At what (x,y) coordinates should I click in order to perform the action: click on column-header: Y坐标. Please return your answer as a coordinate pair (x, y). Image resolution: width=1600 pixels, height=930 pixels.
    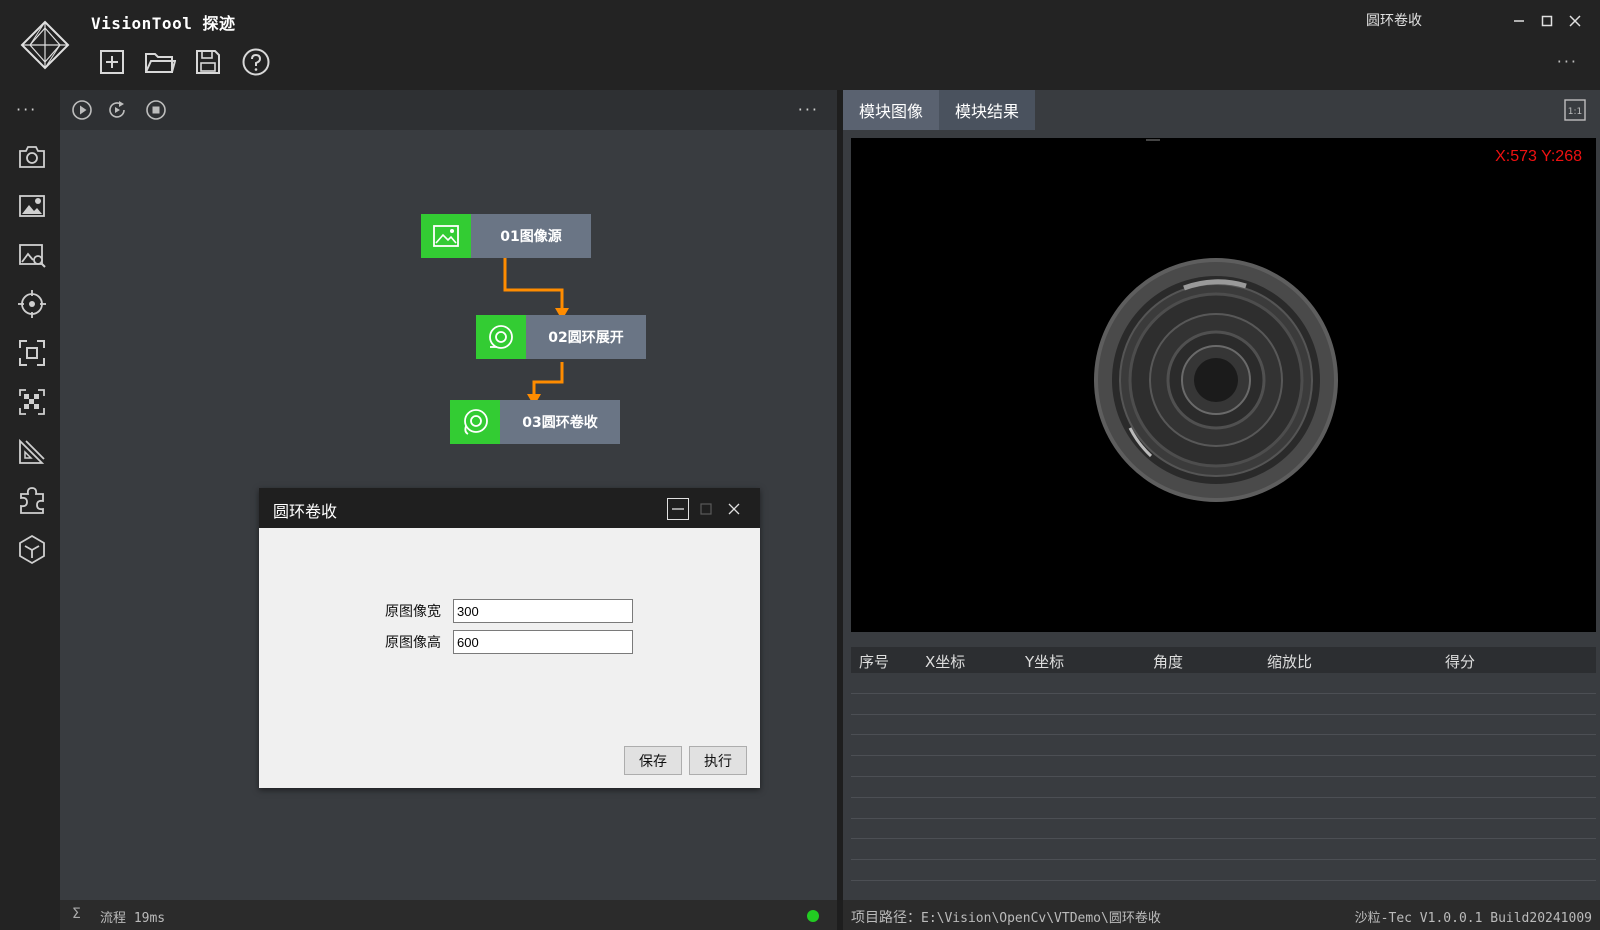
    Looking at the image, I should click on (1044, 661).